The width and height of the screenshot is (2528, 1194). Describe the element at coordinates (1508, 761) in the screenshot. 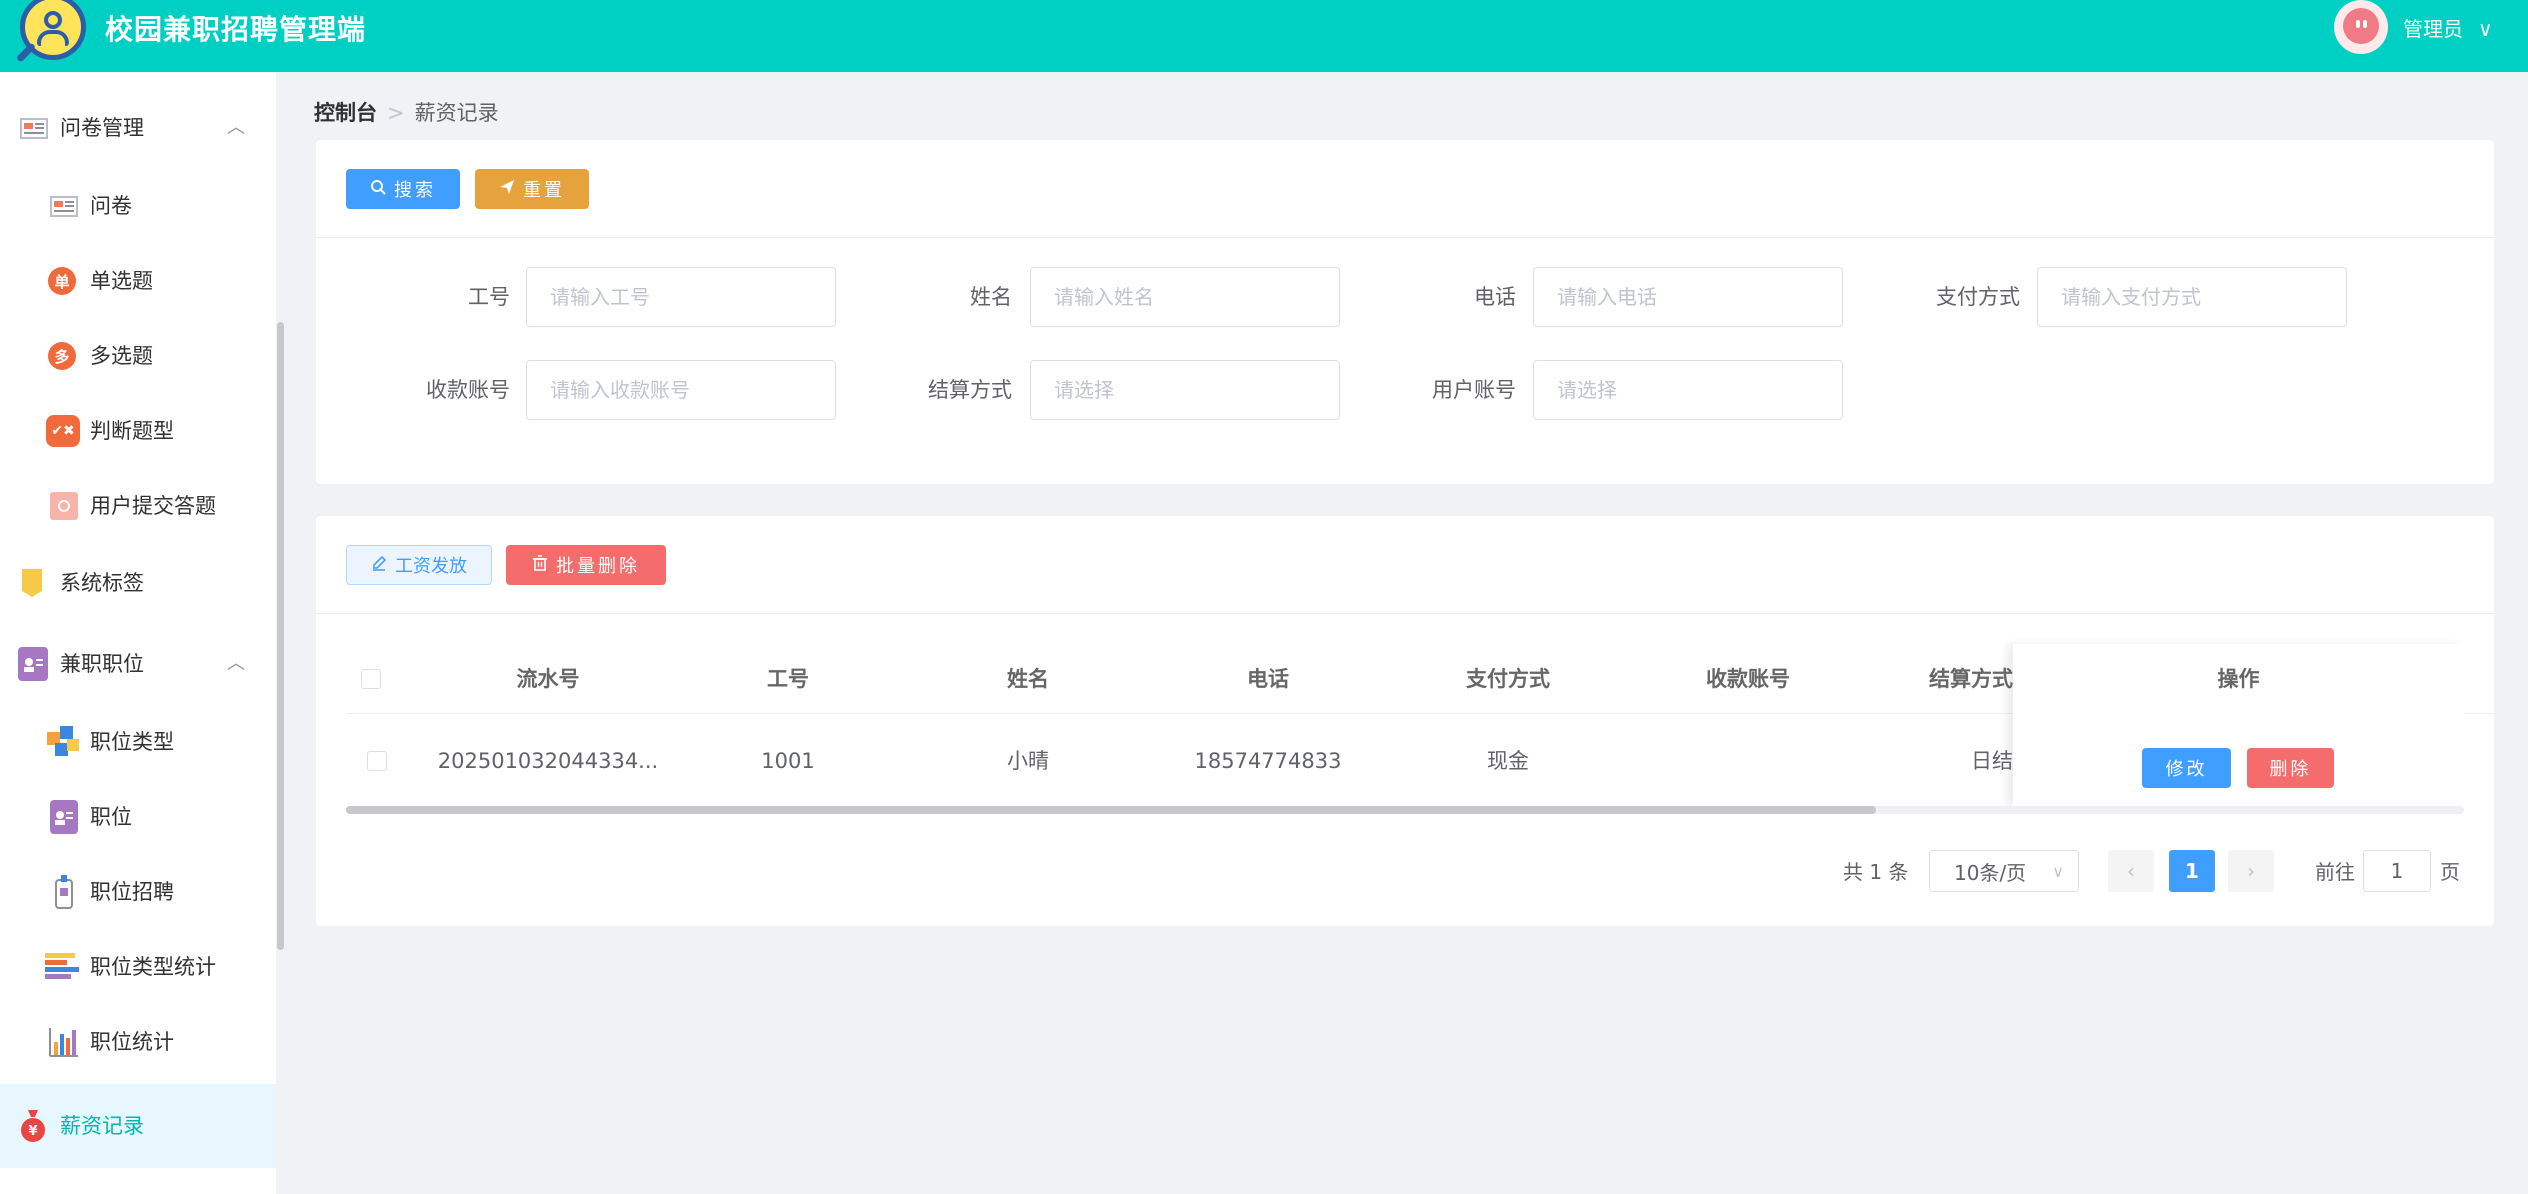

I see `cell-payment-method: 现金` at that location.